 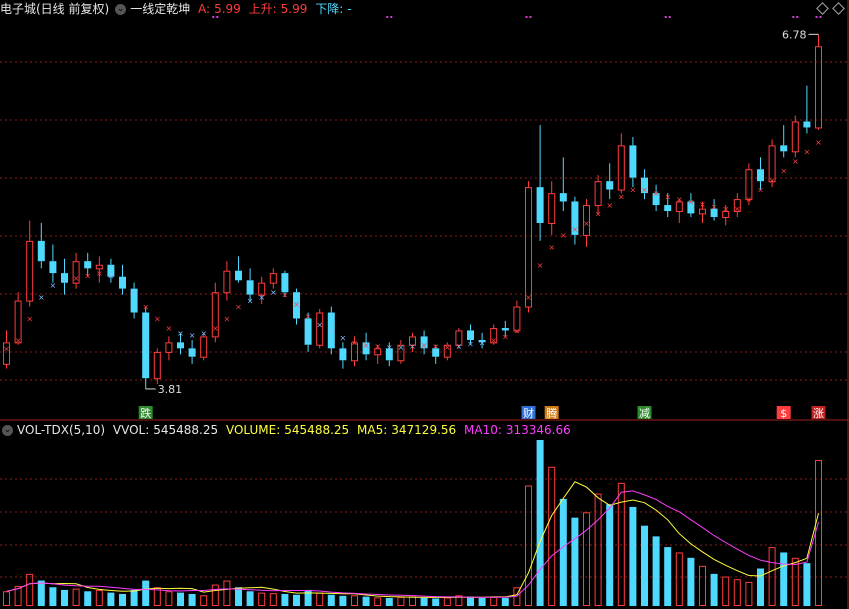 I want to click on signal-label-text: 腾, so click(x=551, y=413).